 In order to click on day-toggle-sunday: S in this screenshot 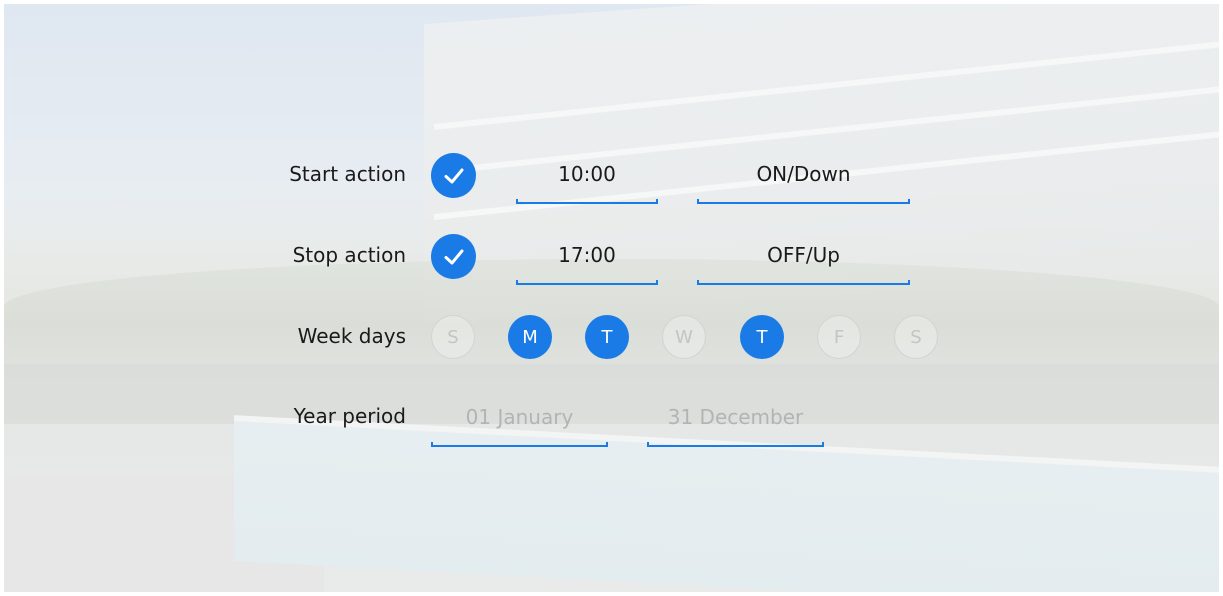, I will do `click(453, 337)`.